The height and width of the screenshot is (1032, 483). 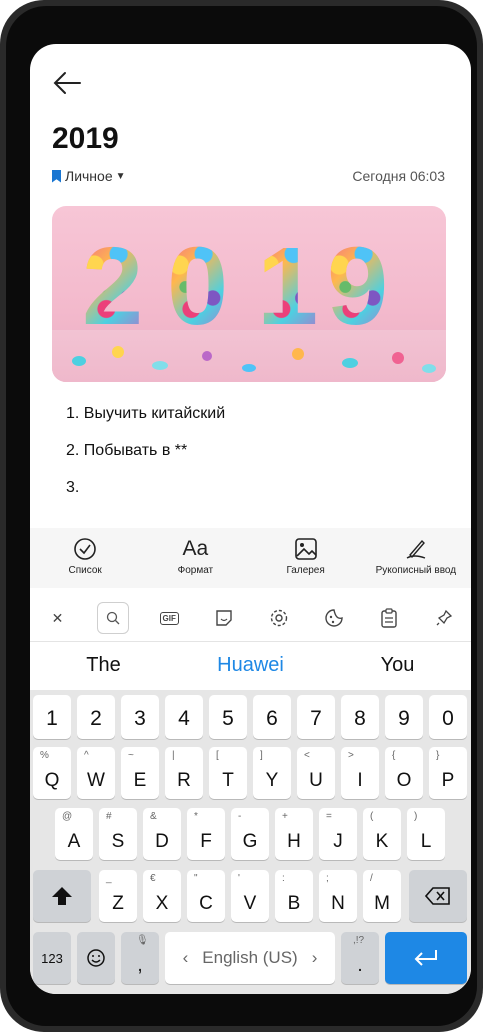 What do you see at coordinates (448, 717) in the screenshot?
I see `key-0: 0` at bounding box center [448, 717].